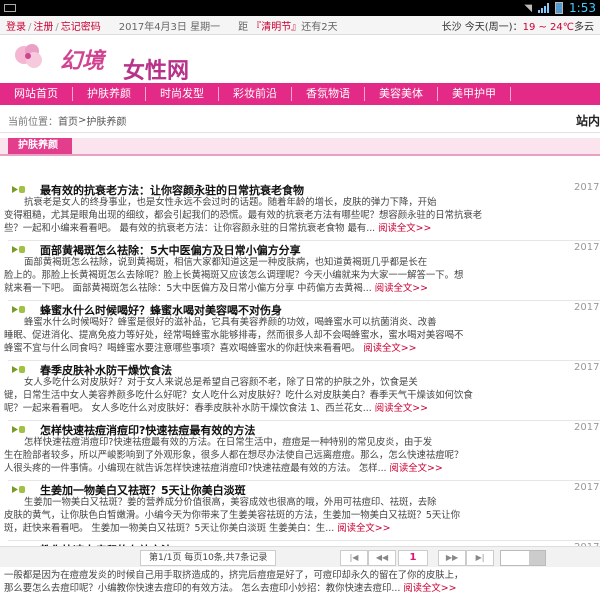 Image resolution: width=600 pixels, height=595 pixels. Describe the element at coordinates (208, 558) in the screenshot. I see `pagination-info: 第1/1页 每页10条,共7条记录` at that location.